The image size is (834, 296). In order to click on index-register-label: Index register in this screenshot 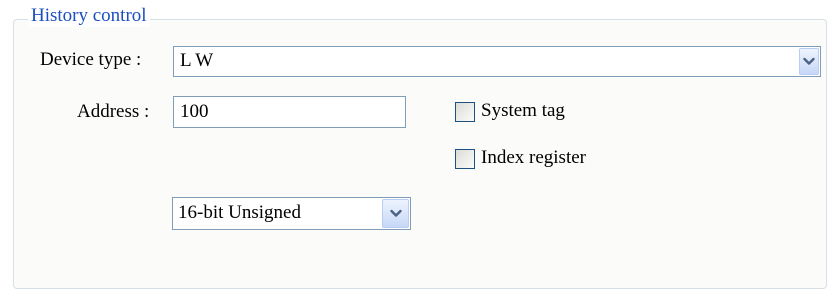, I will do `click(533, 158)`.